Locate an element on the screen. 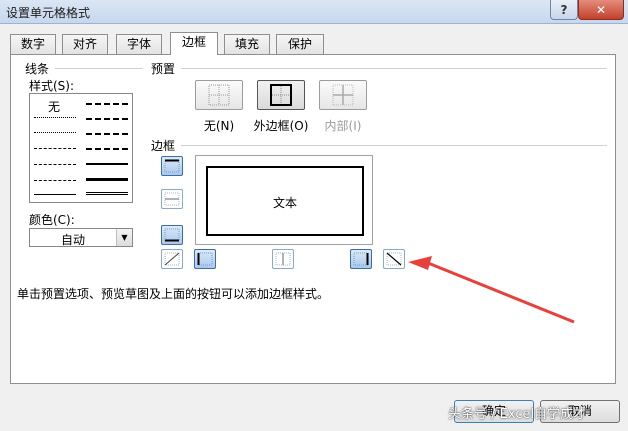 The height and width of the screenshot is (431, 628). close-button: ✕ is located at coordinates (601, 10).